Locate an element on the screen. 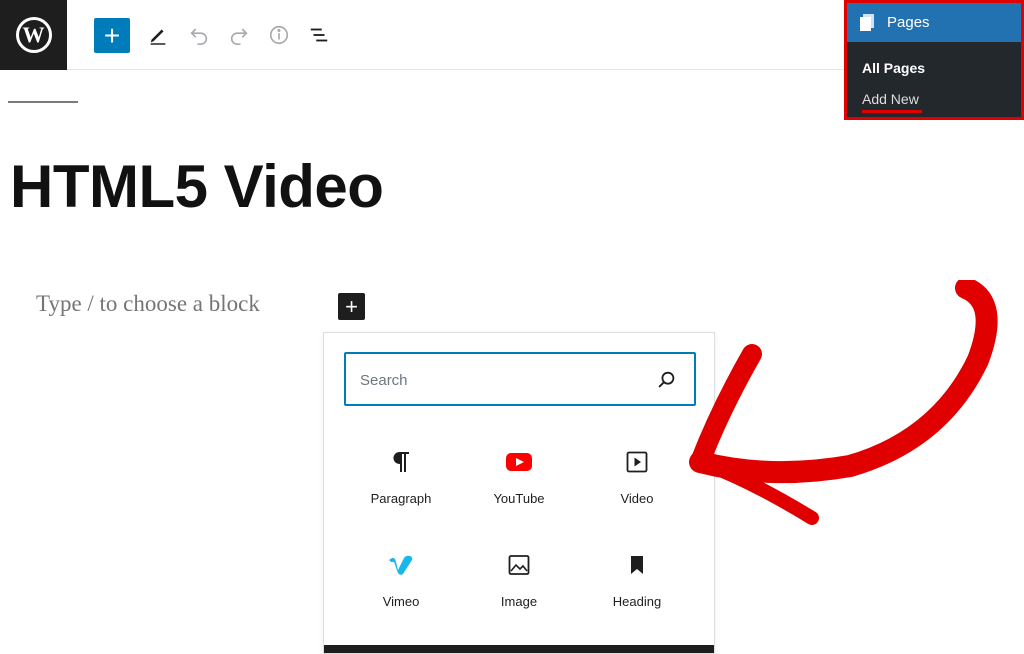 Image resolution: width=1024 pixels, height=654 pixels. pages-menu-header: Pages is located at coordinates (934, 22).